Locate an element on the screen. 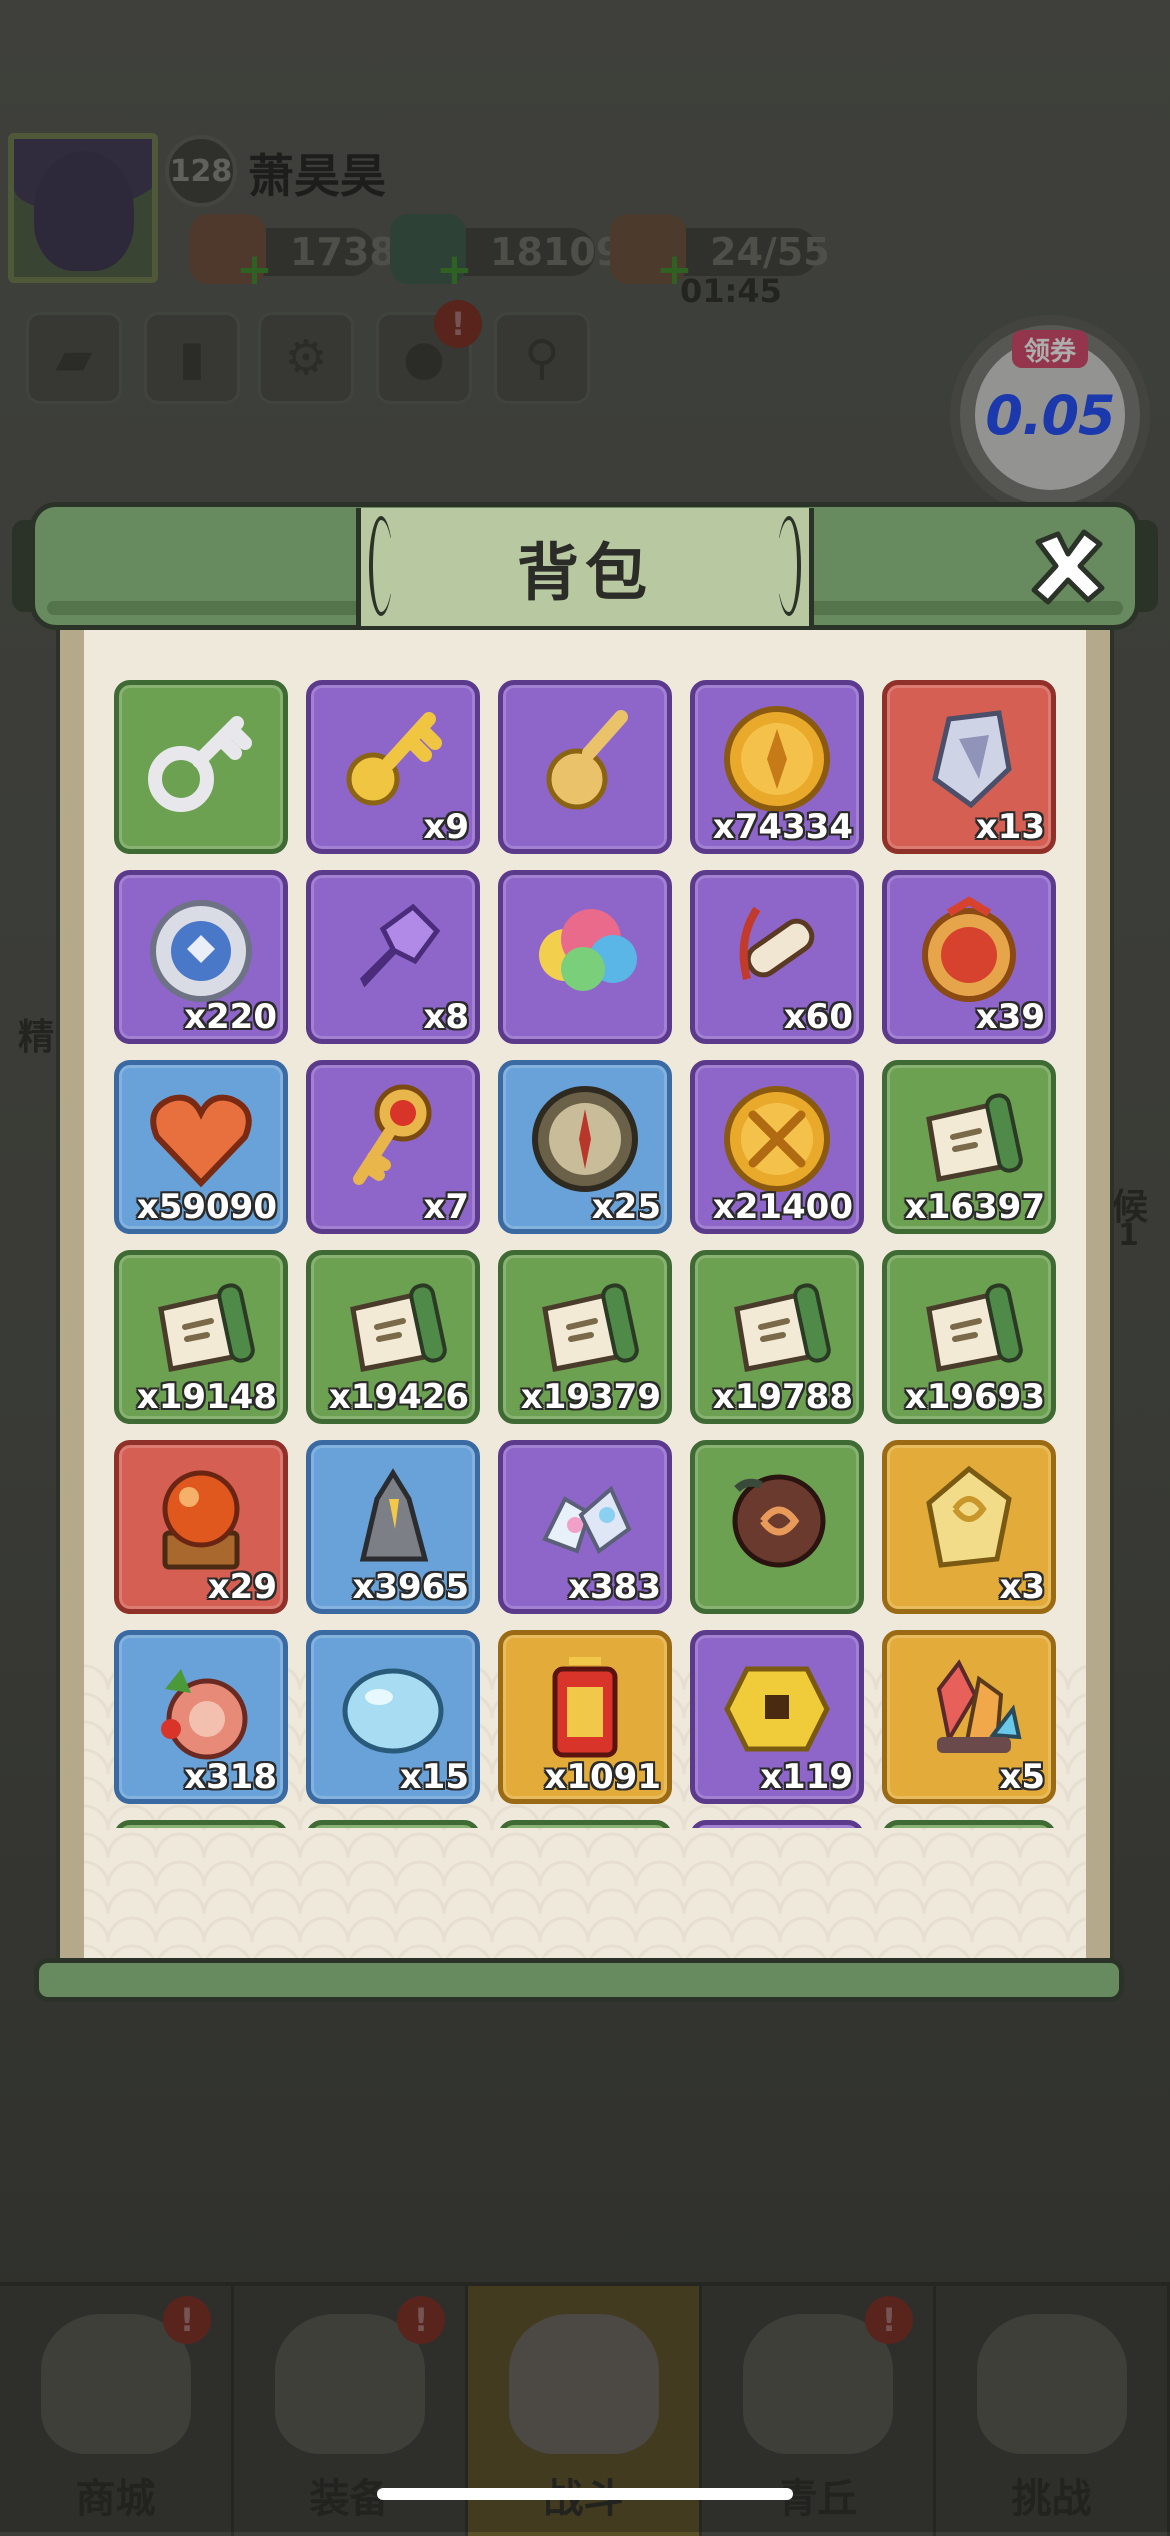 The width and height of the screenshot is (1170, 2536). item-slot: x3 is located at coordinates (969, 1527).